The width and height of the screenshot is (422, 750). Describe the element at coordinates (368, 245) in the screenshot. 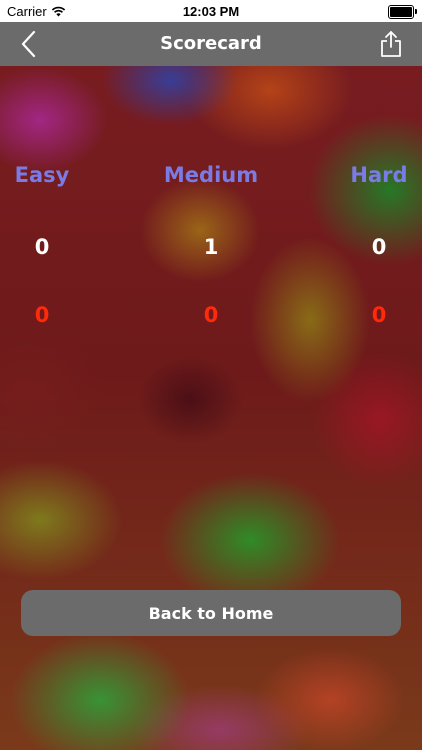

I see `column-hard: Hard 0 0` at that location.